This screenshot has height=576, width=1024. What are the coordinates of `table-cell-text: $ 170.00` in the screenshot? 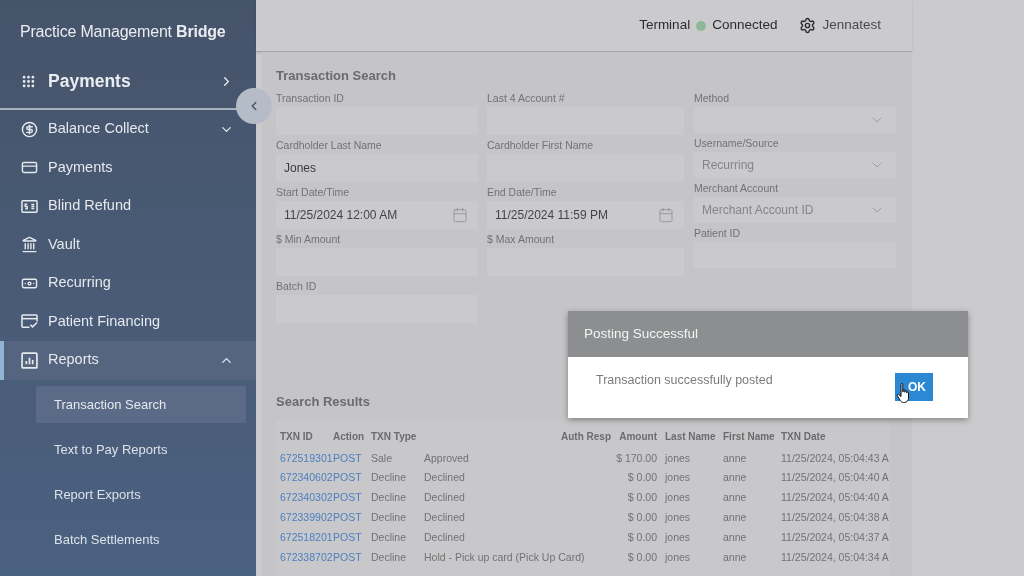 It's located at (636, 458).